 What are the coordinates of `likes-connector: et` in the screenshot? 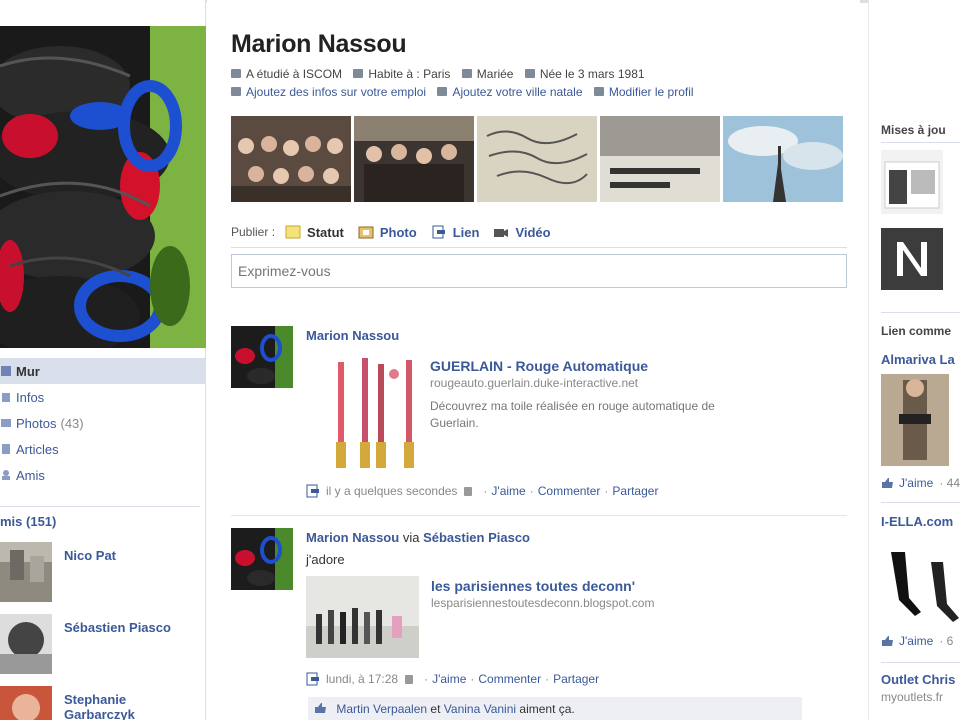 It's located at (435, 709).